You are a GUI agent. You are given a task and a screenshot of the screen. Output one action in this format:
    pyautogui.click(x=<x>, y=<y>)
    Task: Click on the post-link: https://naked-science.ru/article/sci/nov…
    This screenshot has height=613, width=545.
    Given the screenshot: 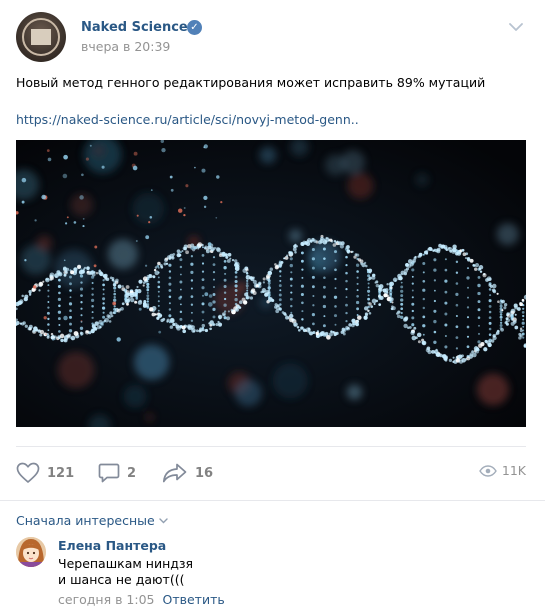 What is the action you would take?
    pyautogui.click(x=187, y=119)
    